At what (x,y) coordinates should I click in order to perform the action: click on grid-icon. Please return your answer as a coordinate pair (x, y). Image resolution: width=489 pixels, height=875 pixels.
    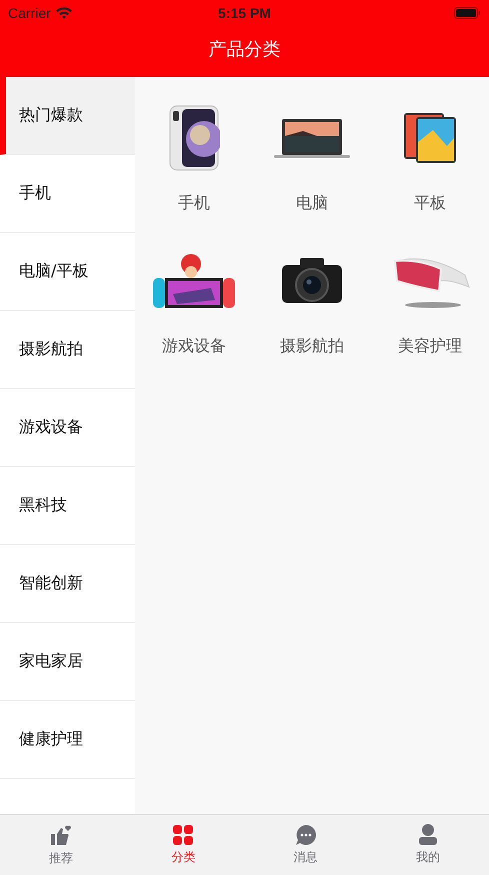
    Looking at the image, I should click on (183, 834).